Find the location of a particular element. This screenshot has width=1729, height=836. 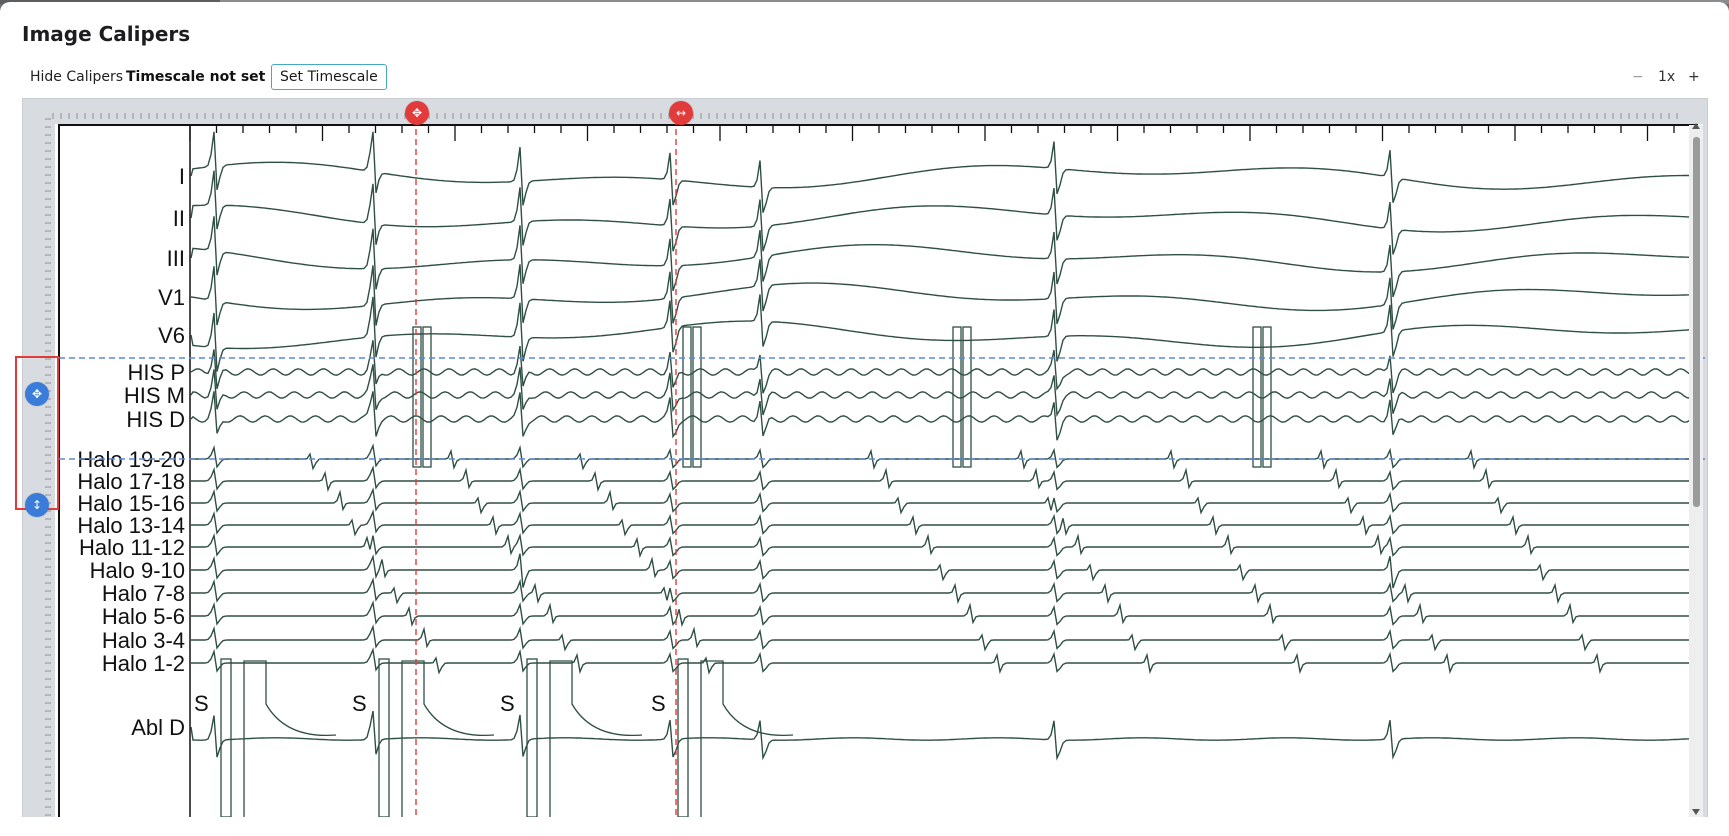

lead-label: Halo 9-10 is located at coordinates (137, 570).